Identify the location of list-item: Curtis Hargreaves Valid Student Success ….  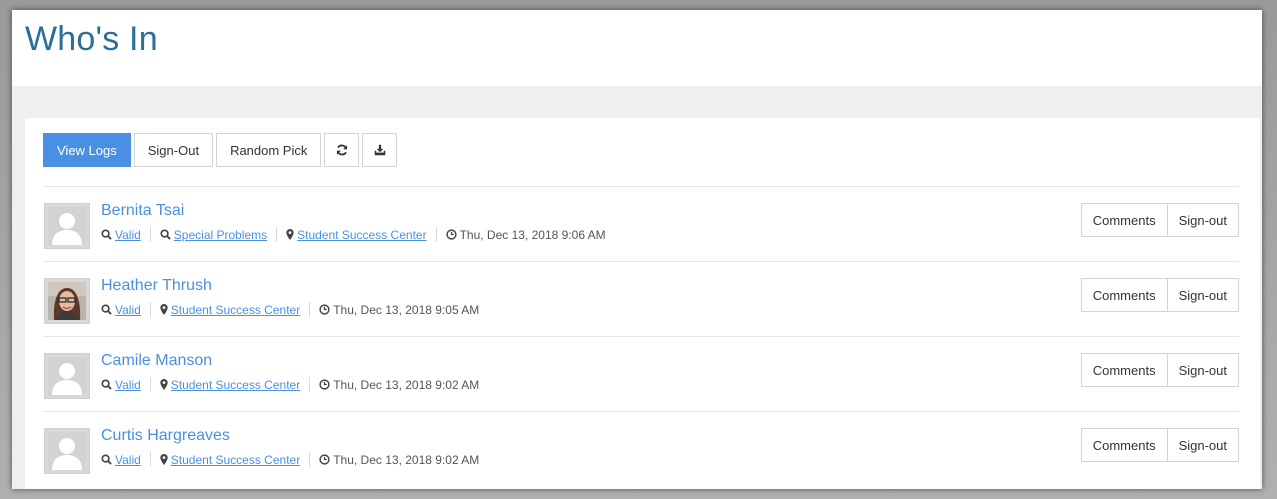
(641, 448).